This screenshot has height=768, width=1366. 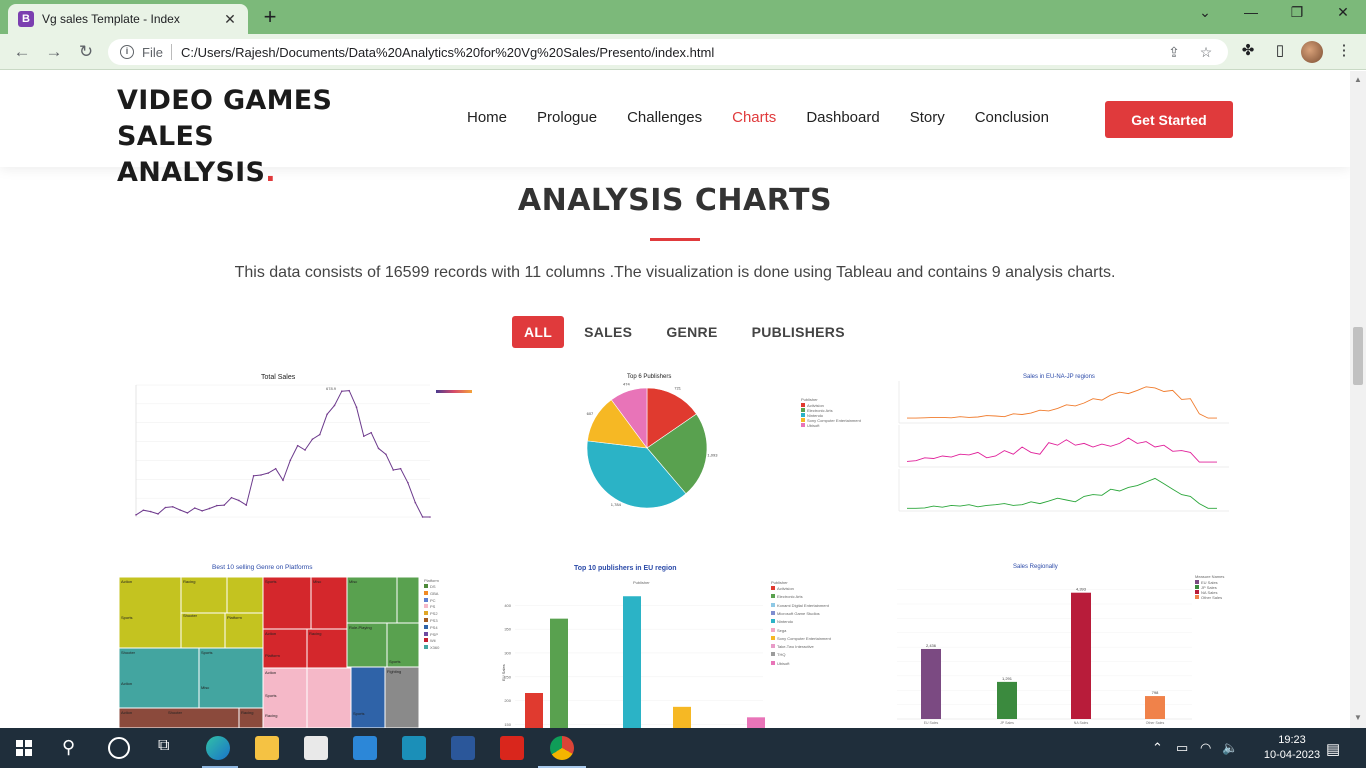 I want to click on tab-title: Vg sales Template - Index, so click(x=111, y=19).